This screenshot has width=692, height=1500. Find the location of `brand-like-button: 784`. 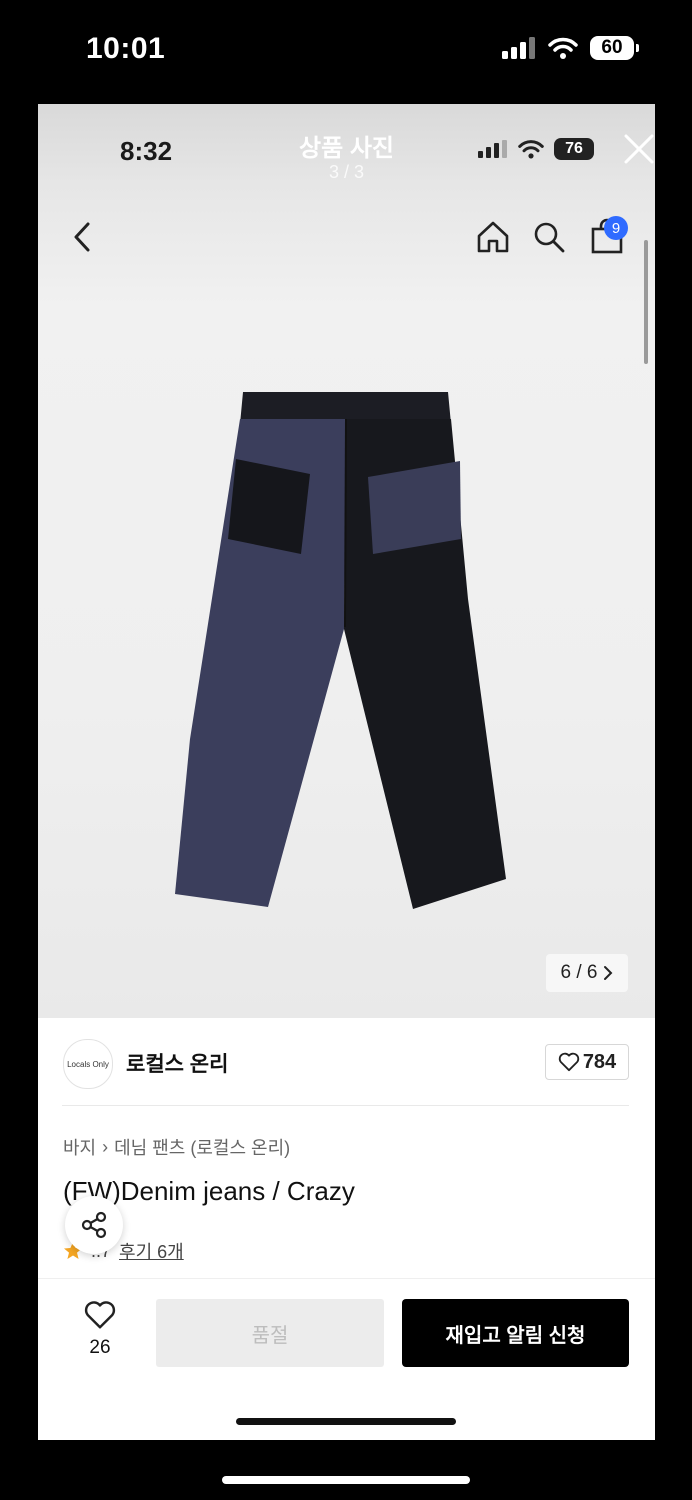

brand-like-button: 784 is located at coordinates (587, 1062).